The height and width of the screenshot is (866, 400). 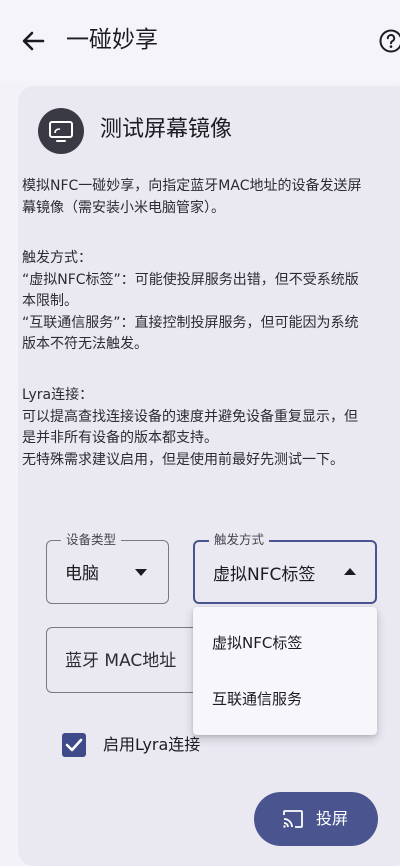 I want to click on check-icon, so click(x=74, y=745).